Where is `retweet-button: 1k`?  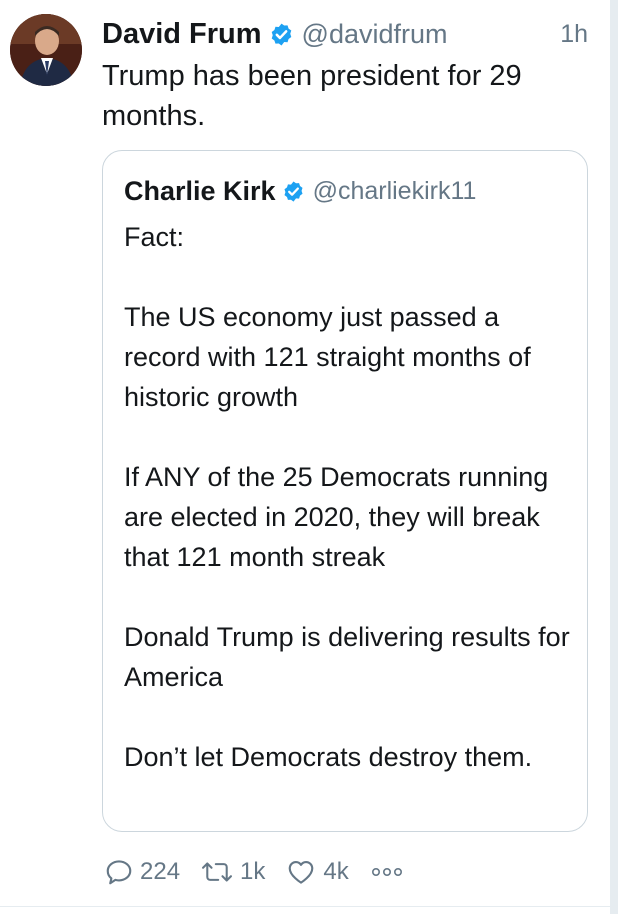
retweet-button: 1k is located at coordinates (232, 872).